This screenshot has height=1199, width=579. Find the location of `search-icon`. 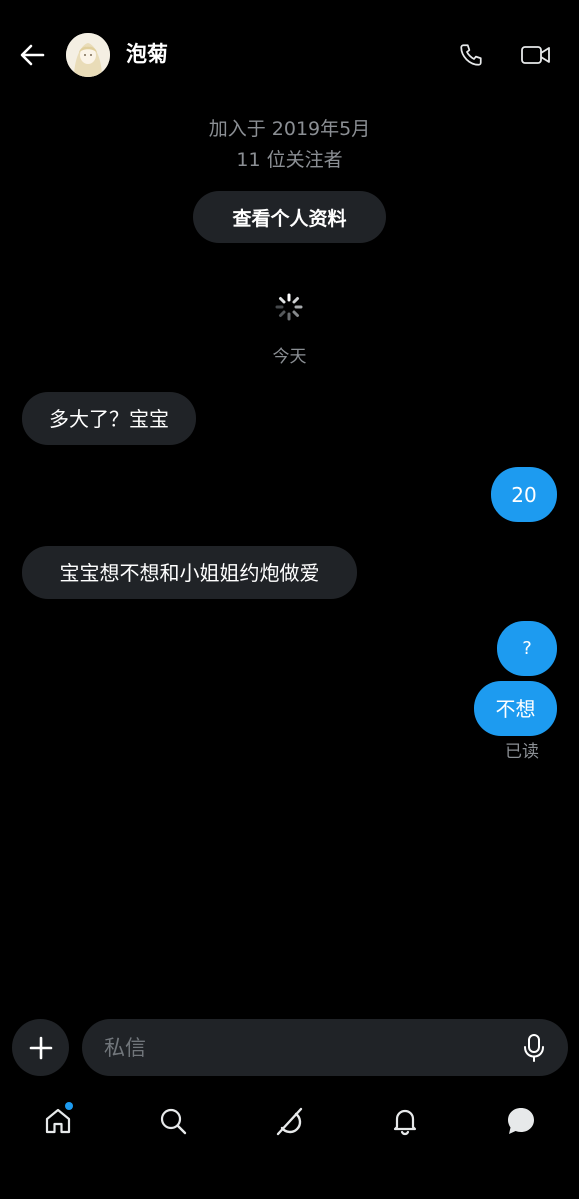

search-icon is located at coordinates (173, 1121).